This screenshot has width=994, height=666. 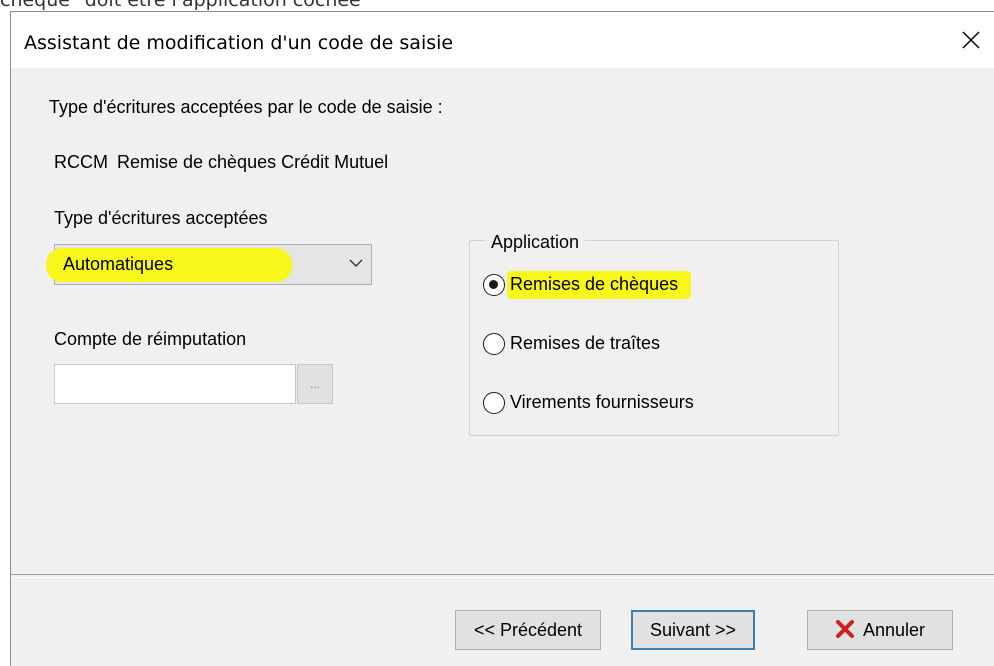 What do you see at coordinates (528, 630) in the screenshot?
I see `previous-button: << Précédent` at bounding box center [528, 630].